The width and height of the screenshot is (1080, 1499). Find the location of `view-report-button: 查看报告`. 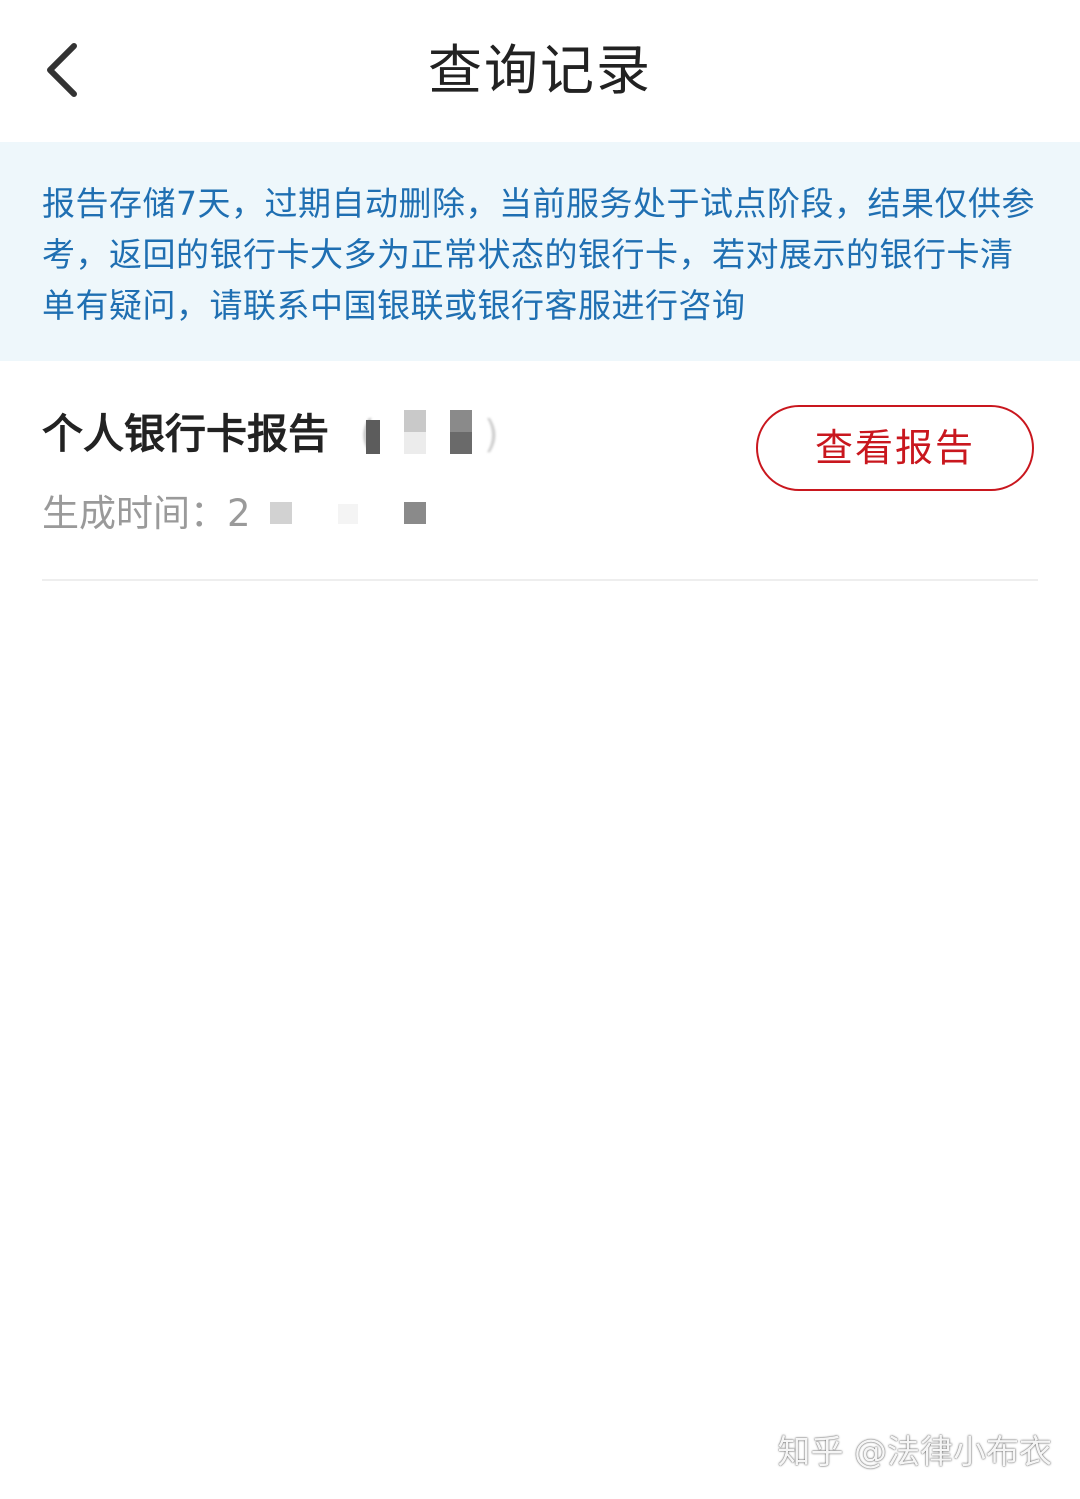

view-report-button: 查看报告 is located at coordinates (895, 448).